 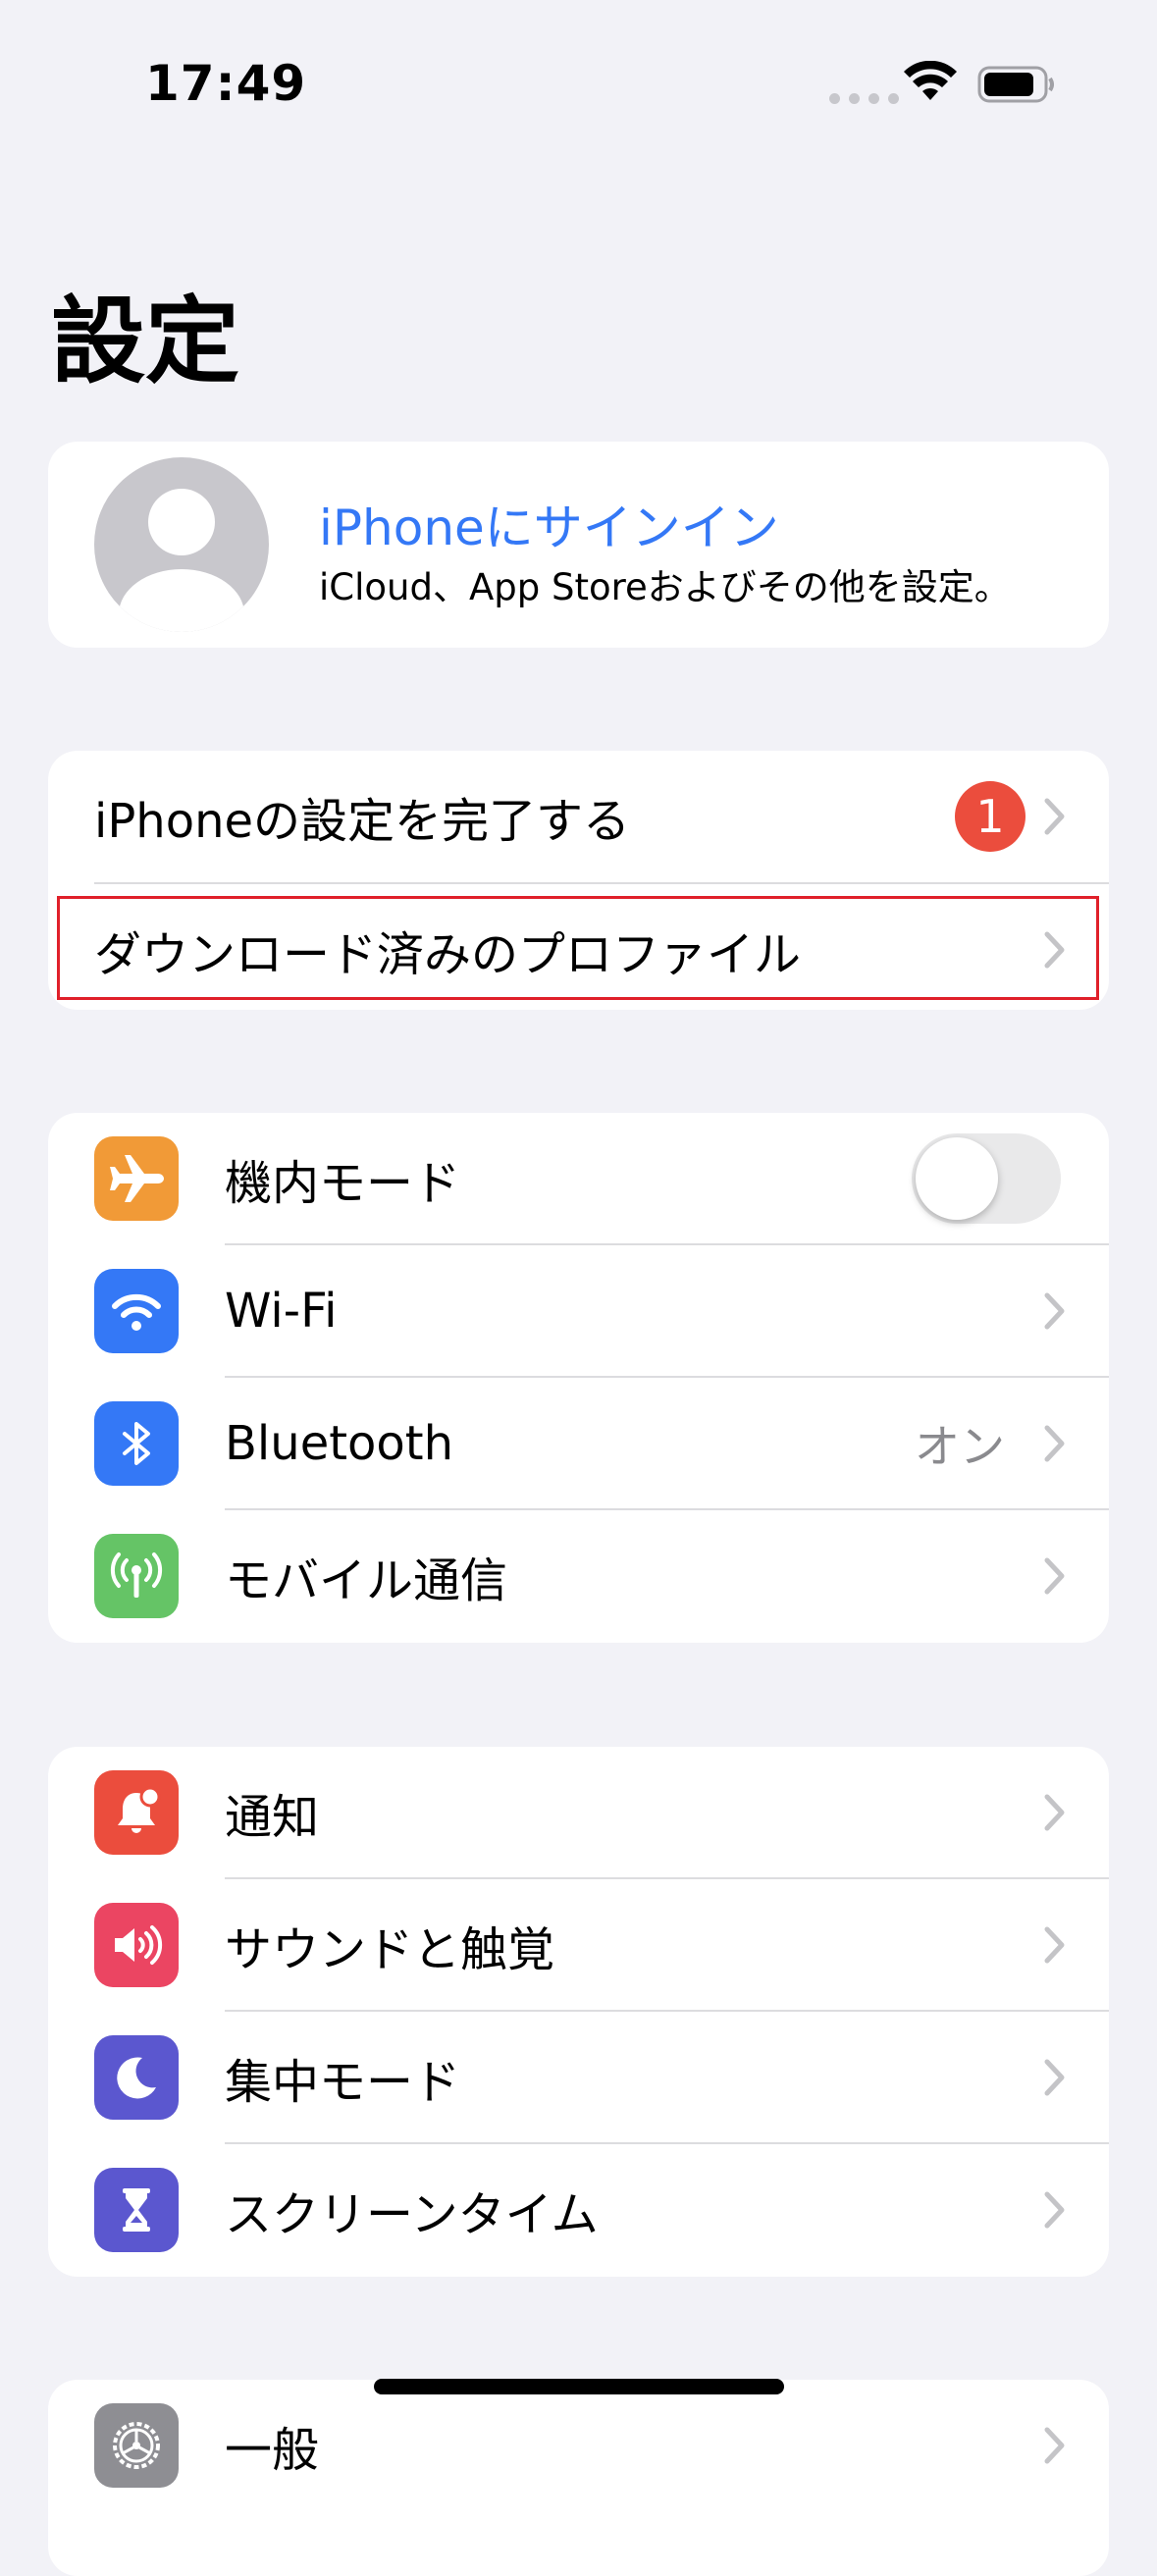 I want to click on finish-setup-row: iPhoneの設定を完了する 1, so click(x=578, y=816).